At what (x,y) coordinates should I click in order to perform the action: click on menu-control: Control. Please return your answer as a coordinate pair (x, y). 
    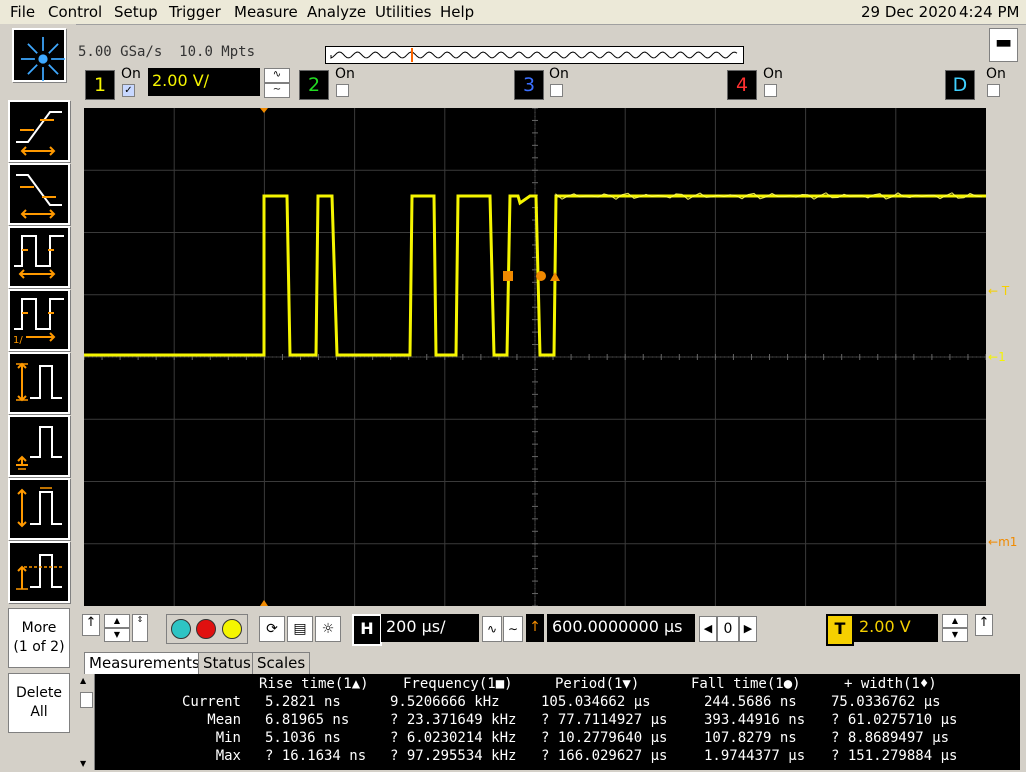
    Looking at the image, I should click on (75, 12).